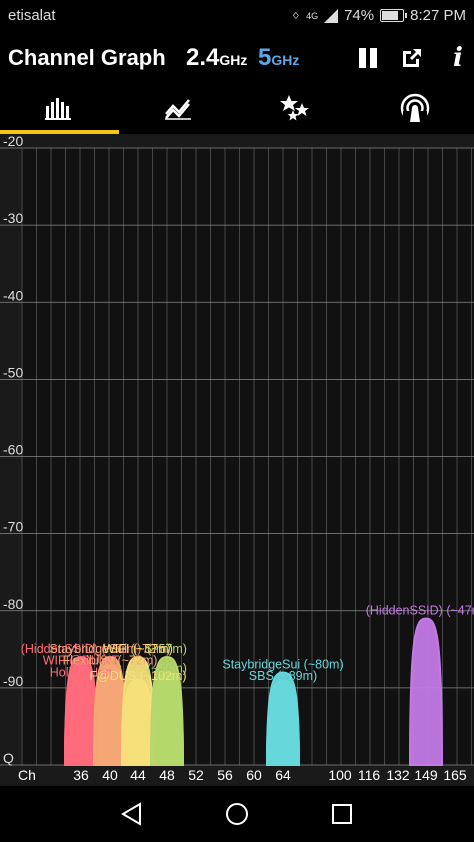 The height and width of the screenshot is (842, 474). I want to click on y-tick-label: -60, so click(13, 450).